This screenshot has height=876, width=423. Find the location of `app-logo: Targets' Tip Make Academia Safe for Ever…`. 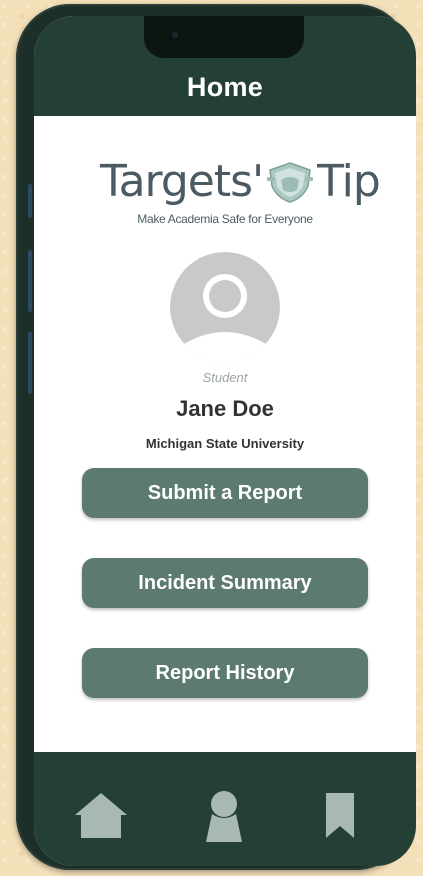

app-logo: Targets' Tip Make Academia Safe for Ever… is located at coordinates (225, 196).